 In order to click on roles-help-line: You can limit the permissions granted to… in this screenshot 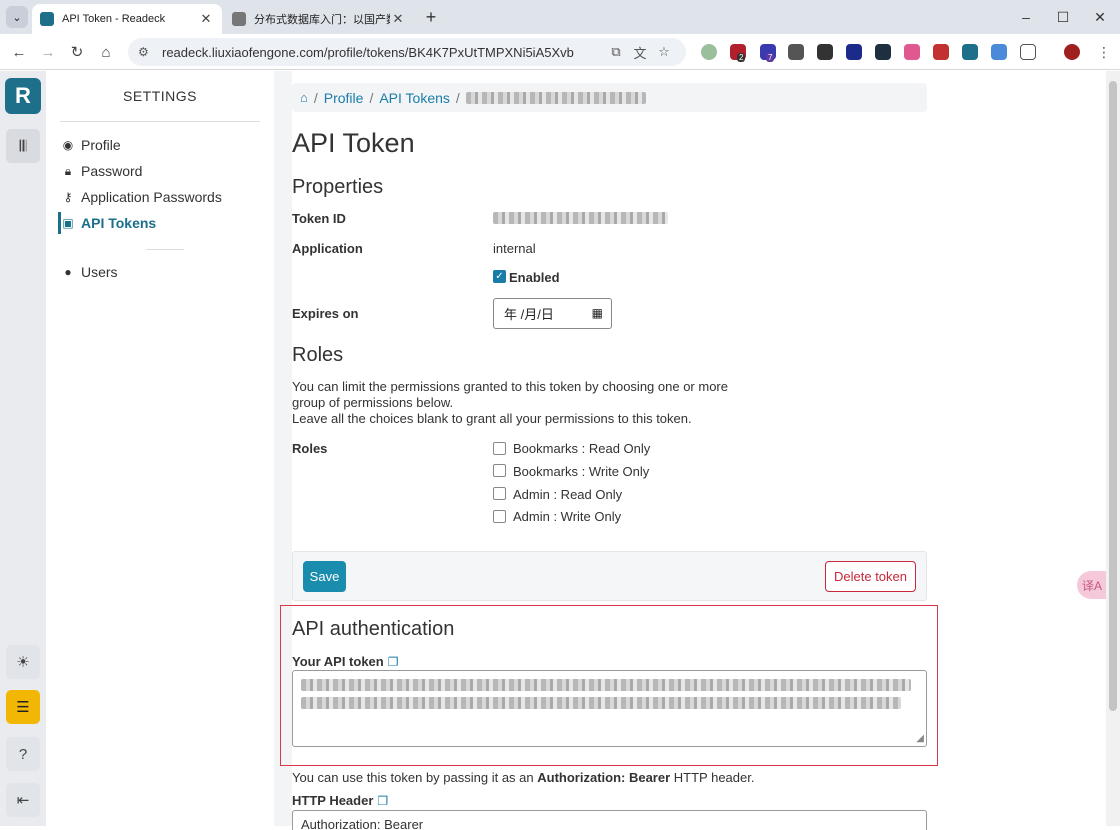, I will do `click(510, 394)`.